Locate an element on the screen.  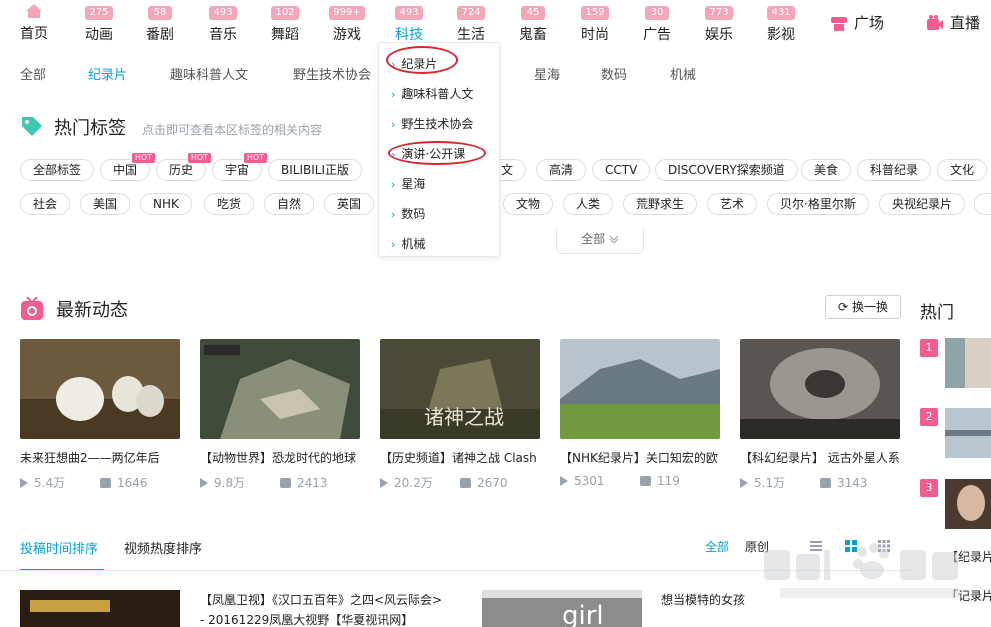
video-card: 【动物世界】恐龙时代的地球 9.8万 2413 is located at coordinates (280, 415).